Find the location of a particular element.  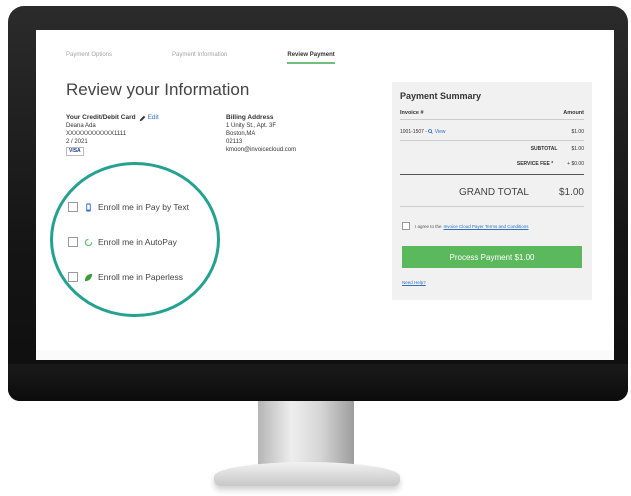

card-heading: Your Credit/Debit Card is located at coordinates (101, 117).